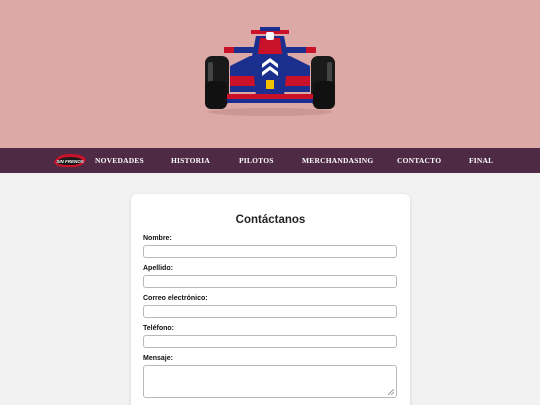 This screenshot has height=405, width=540. I want to click on telefono-input, so click(270, 341).